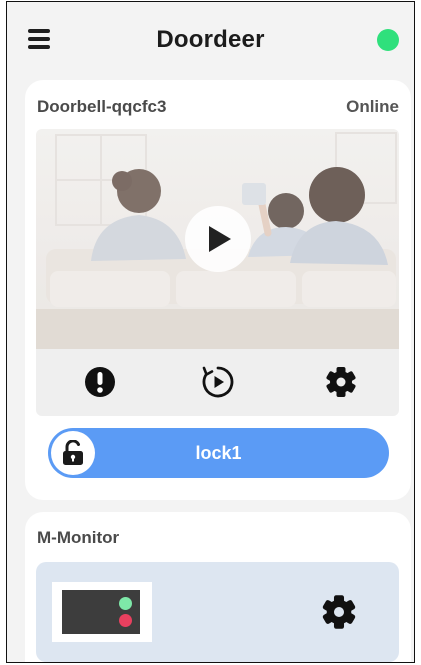 This screenshot has width=421, height=665. Describe the element at coordinates (100, 382) in the screenshot. I see `alert-icon` at that location.